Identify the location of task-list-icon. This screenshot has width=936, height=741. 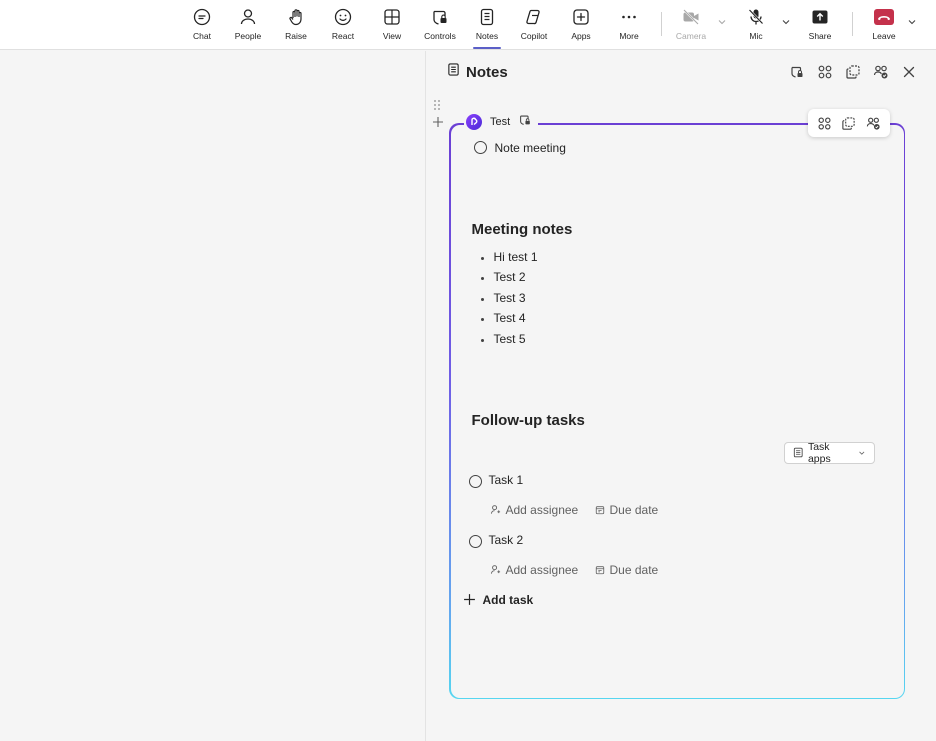
(798, 452).